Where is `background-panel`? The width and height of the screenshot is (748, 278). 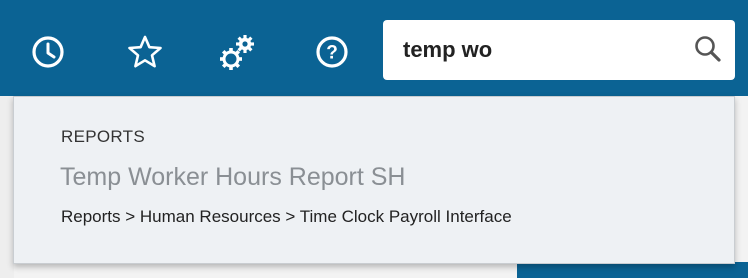
background-panel is located at coordinates (7, 187).